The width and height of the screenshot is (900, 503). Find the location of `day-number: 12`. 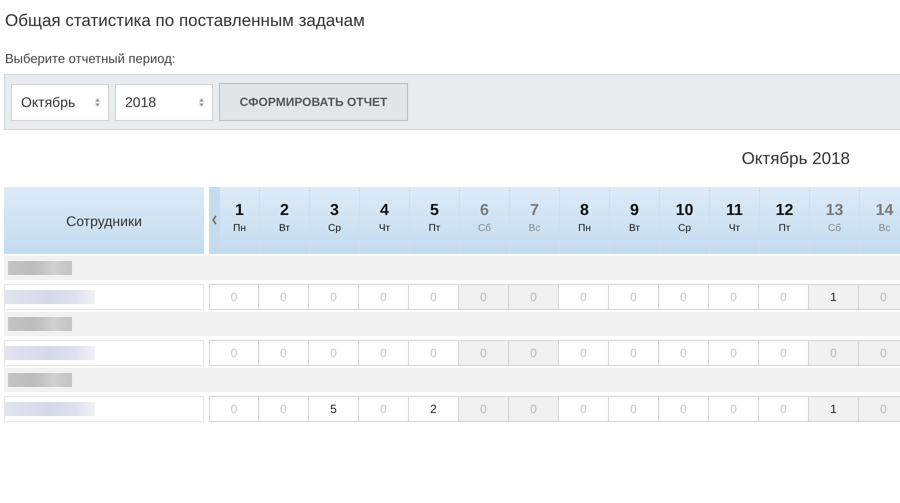

day-number: 12 is located at coordinates (785, 211).